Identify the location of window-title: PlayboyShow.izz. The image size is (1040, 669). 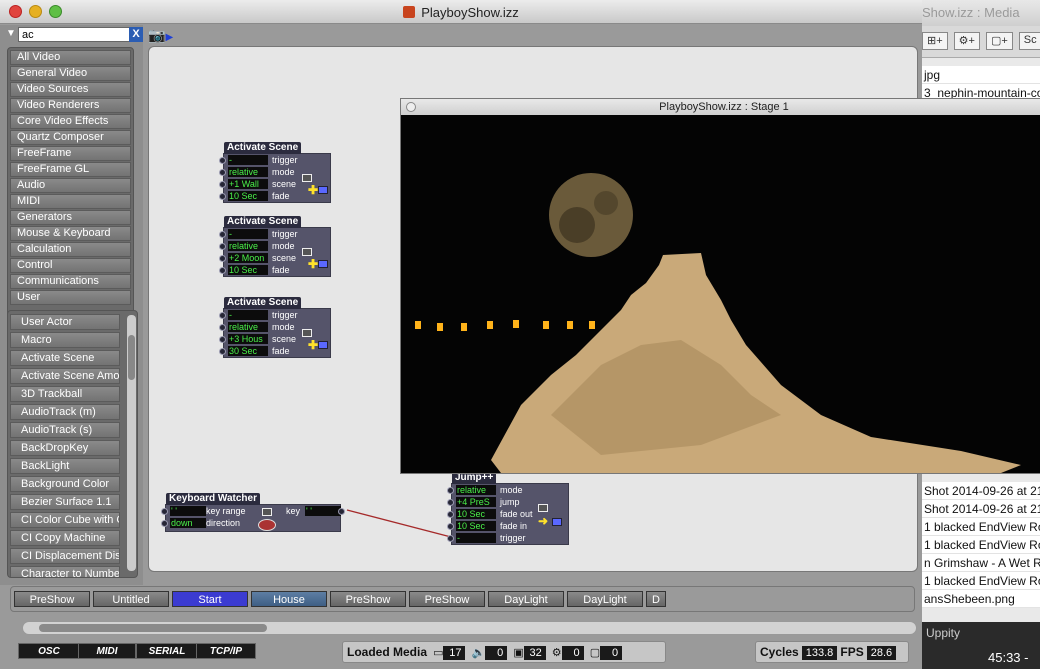
(461, 12).